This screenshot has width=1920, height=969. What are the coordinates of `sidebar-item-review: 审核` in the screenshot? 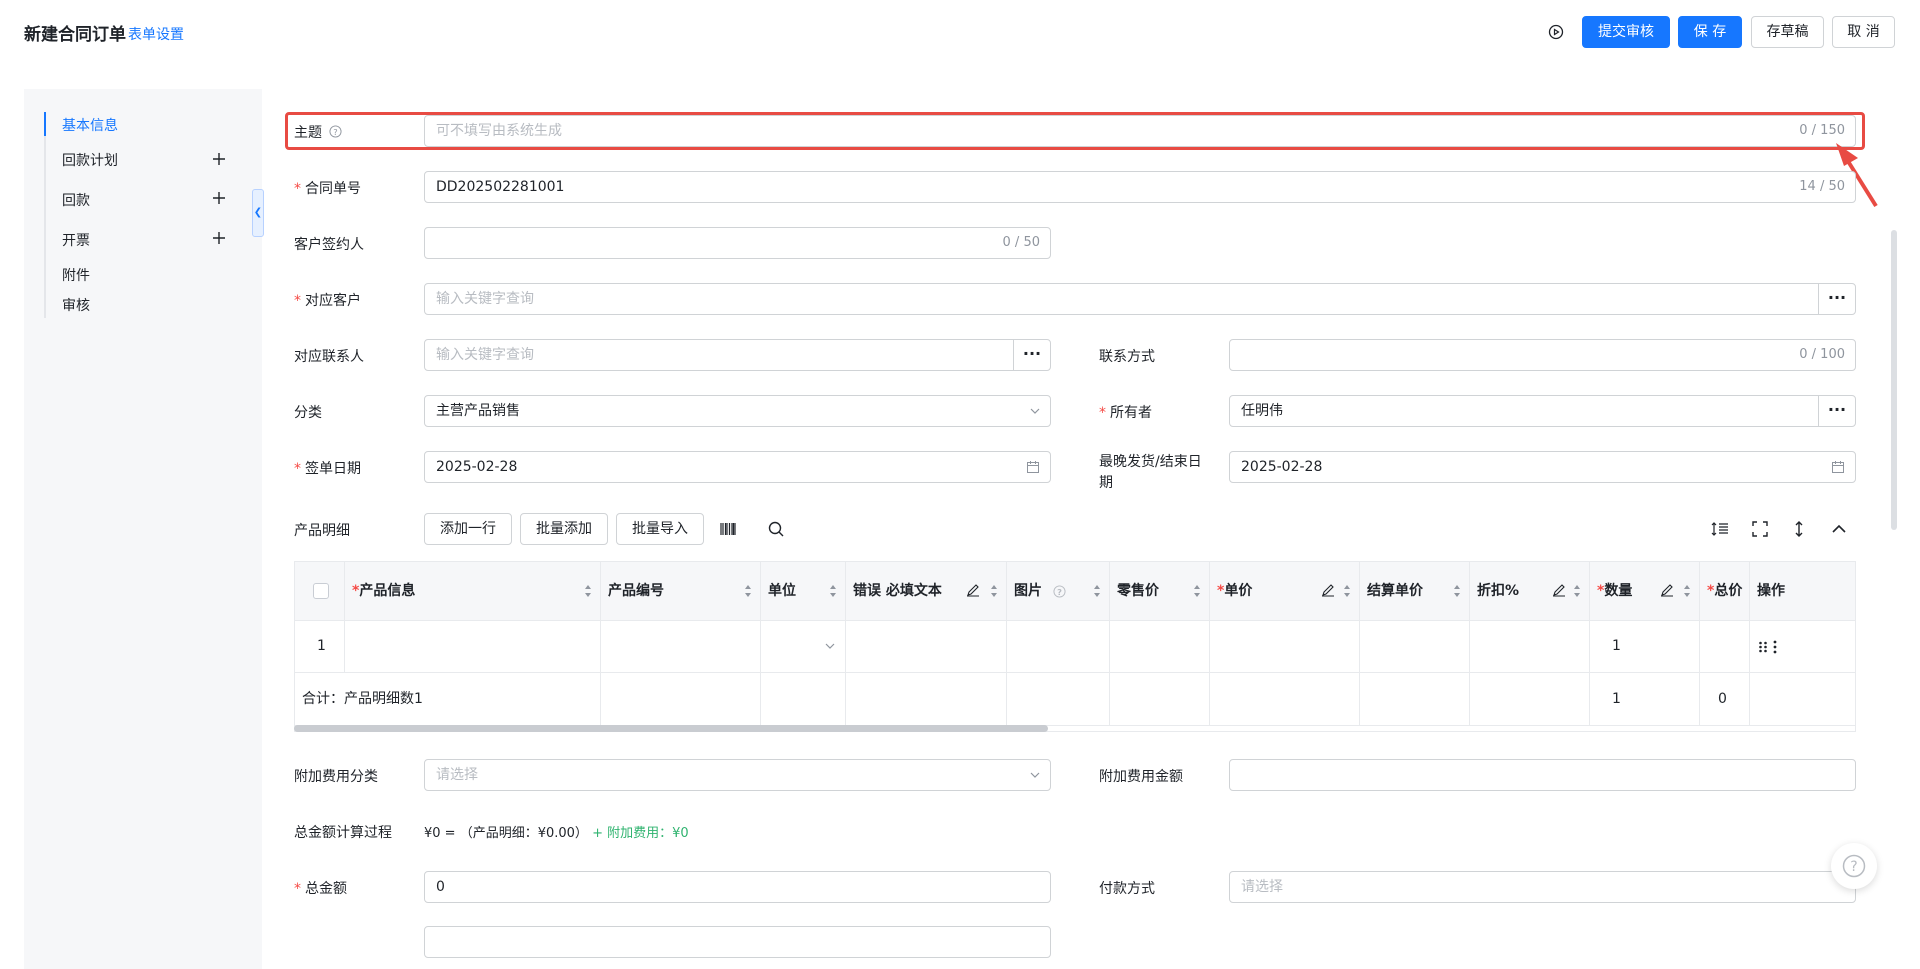 It's located at (76, 305).